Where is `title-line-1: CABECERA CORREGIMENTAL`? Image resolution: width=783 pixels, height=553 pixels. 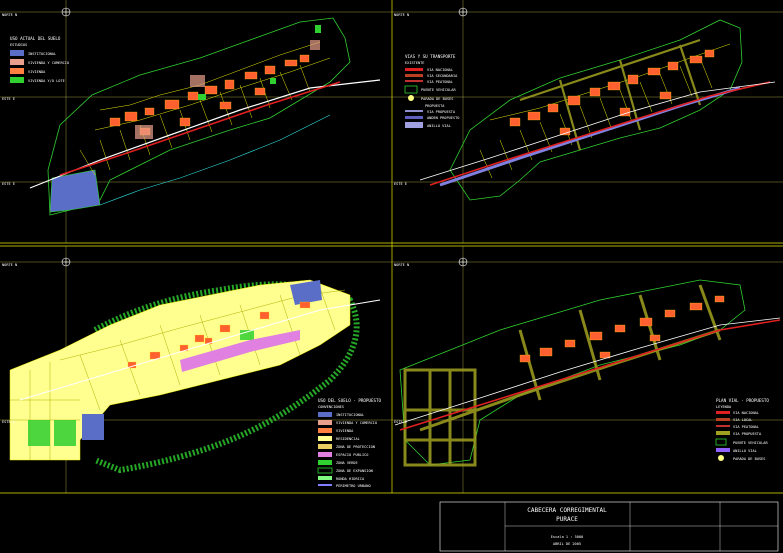 title-line-1: CABECERA CORREGIMENTAL is located at coordinates (567, 510).